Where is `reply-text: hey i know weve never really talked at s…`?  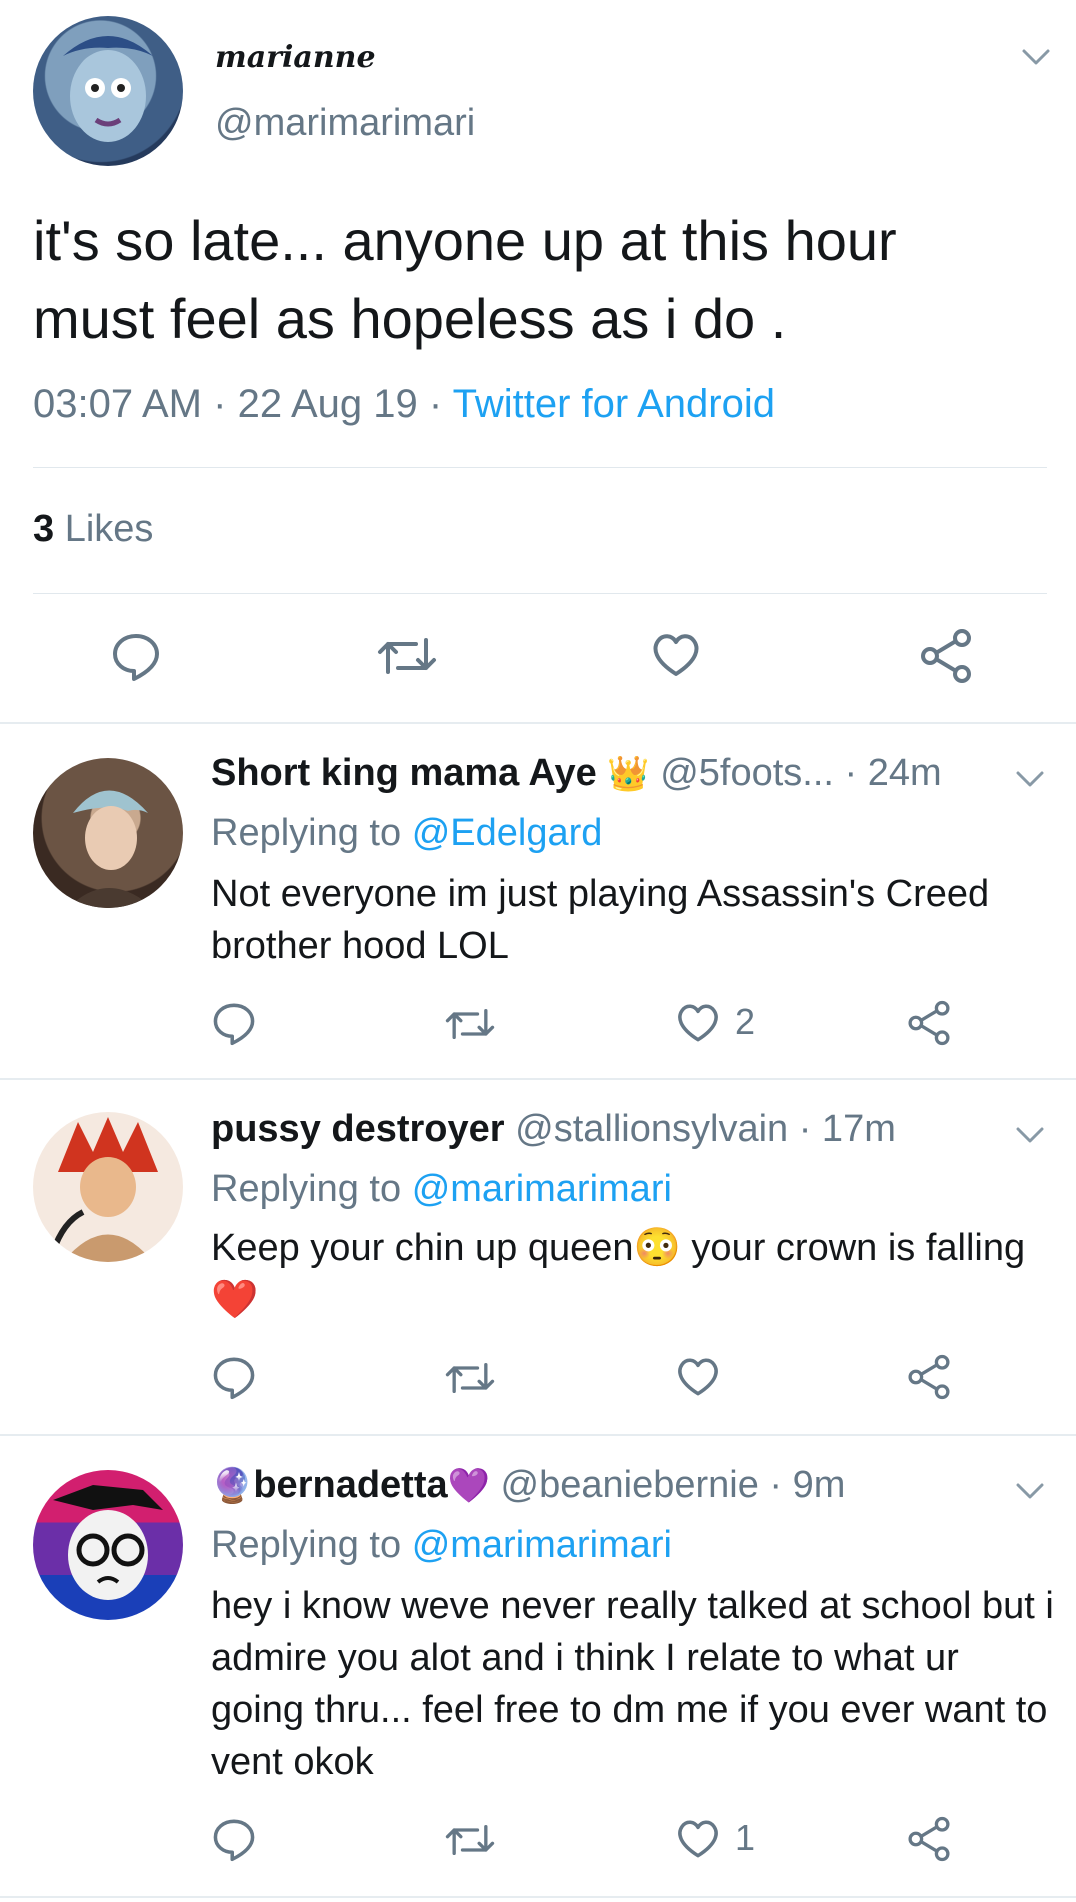
reply-text: hey i know weve never really talked at s… is located at coordinates (632, 1684).